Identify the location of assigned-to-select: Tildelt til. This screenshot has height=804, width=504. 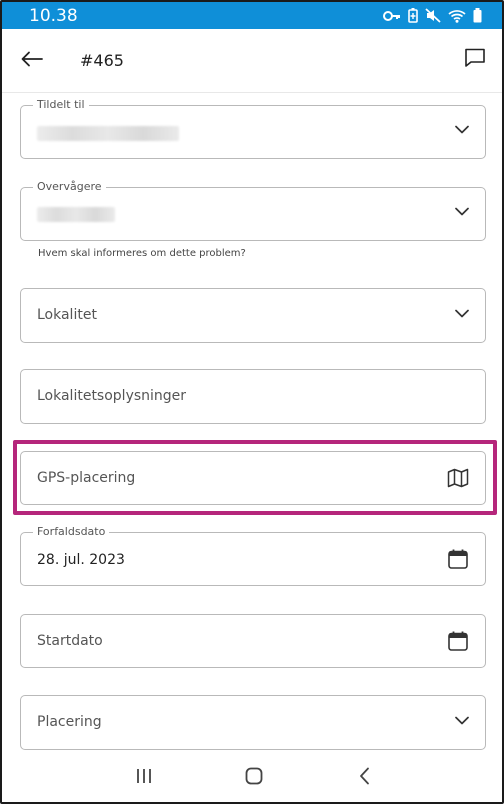
(253, 128).